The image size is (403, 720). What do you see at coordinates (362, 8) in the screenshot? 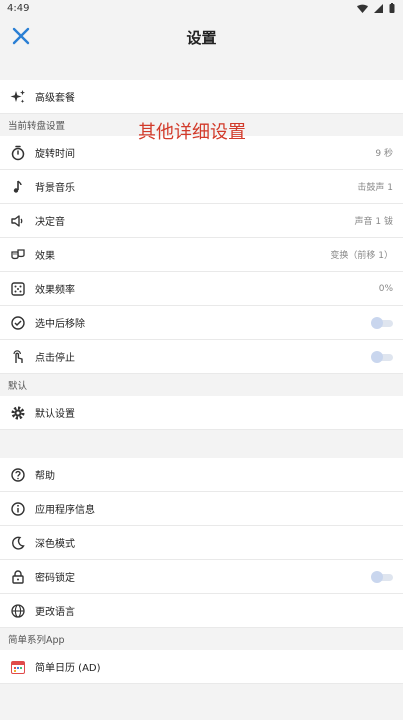
I see `wifi-icon` at bounding box center [362, 8].